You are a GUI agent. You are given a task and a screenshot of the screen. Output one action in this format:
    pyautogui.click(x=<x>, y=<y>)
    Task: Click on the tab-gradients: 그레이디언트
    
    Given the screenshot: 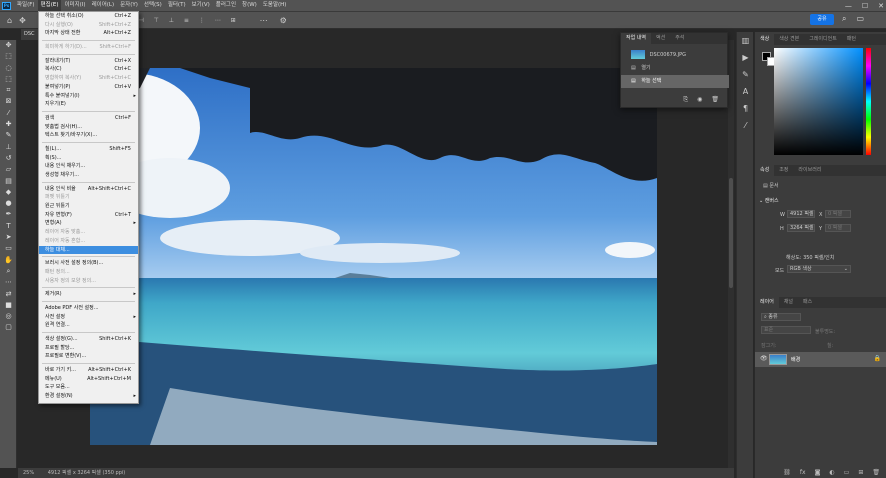 What is the action you would take?
    pyautogui.click(x=823, y=39)
    